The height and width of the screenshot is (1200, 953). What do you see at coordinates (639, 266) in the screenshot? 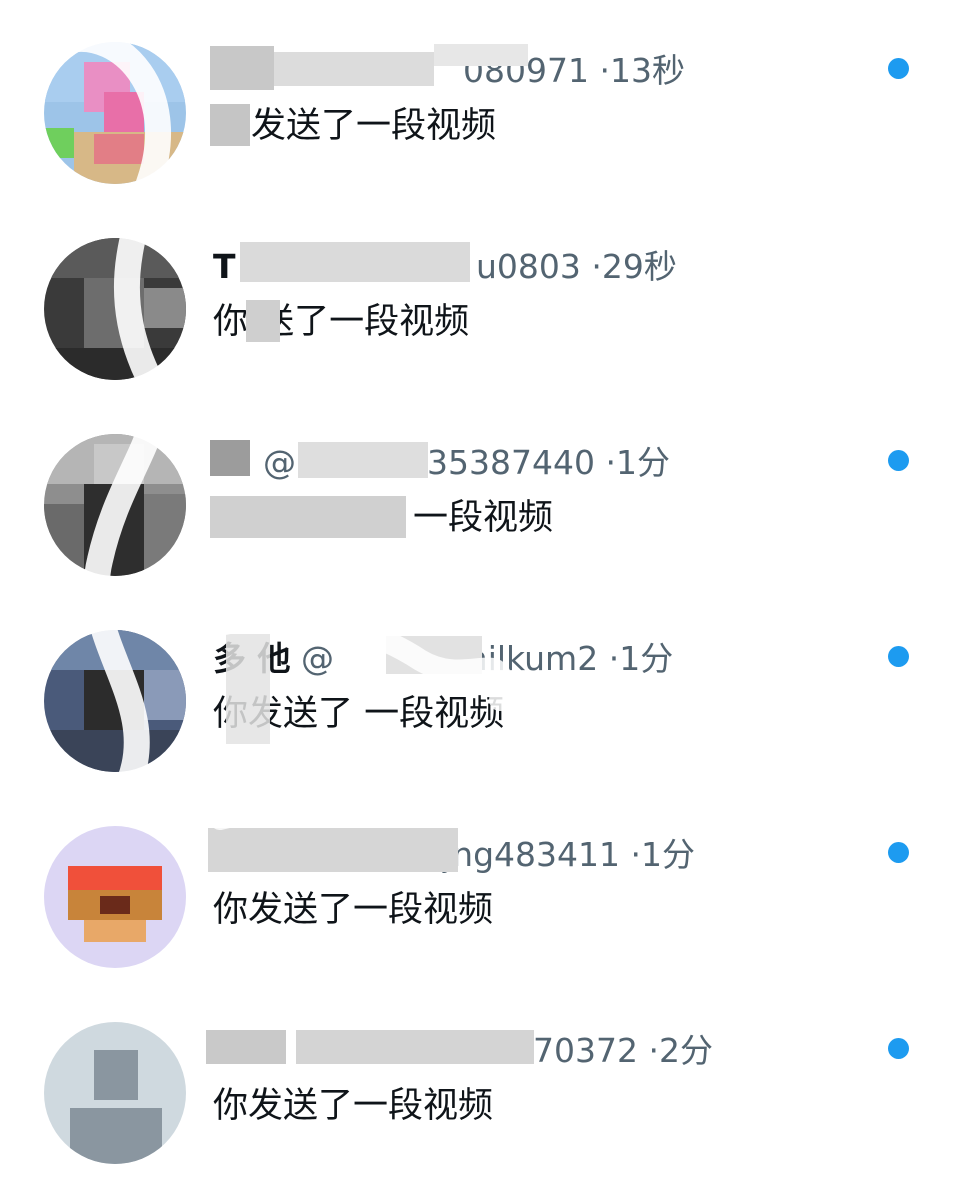
I see `timestamp: 29秒` at bounding box center [639, 266].